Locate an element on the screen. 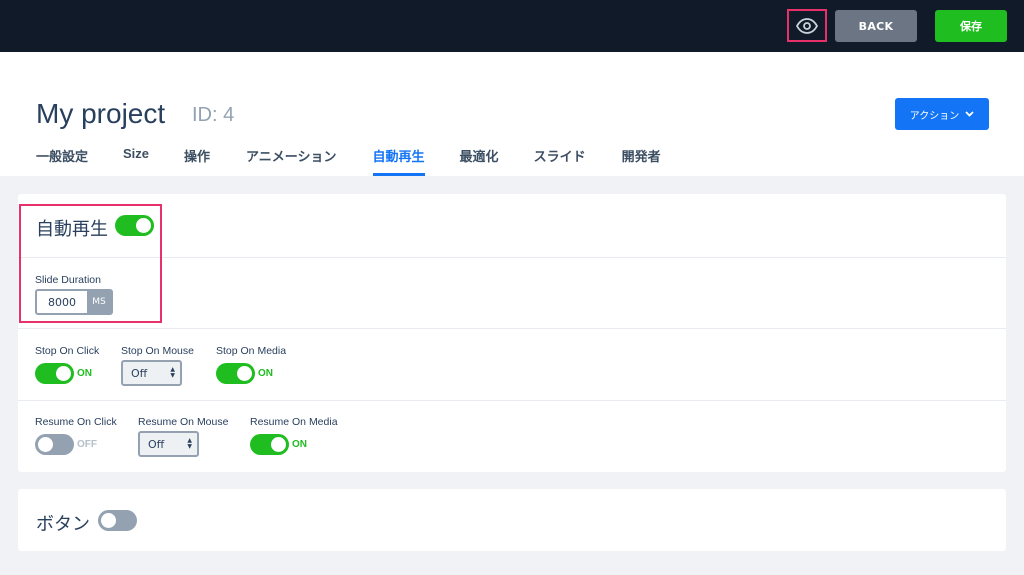  button-section-title: ボタン is located at coordinates (63, 524).